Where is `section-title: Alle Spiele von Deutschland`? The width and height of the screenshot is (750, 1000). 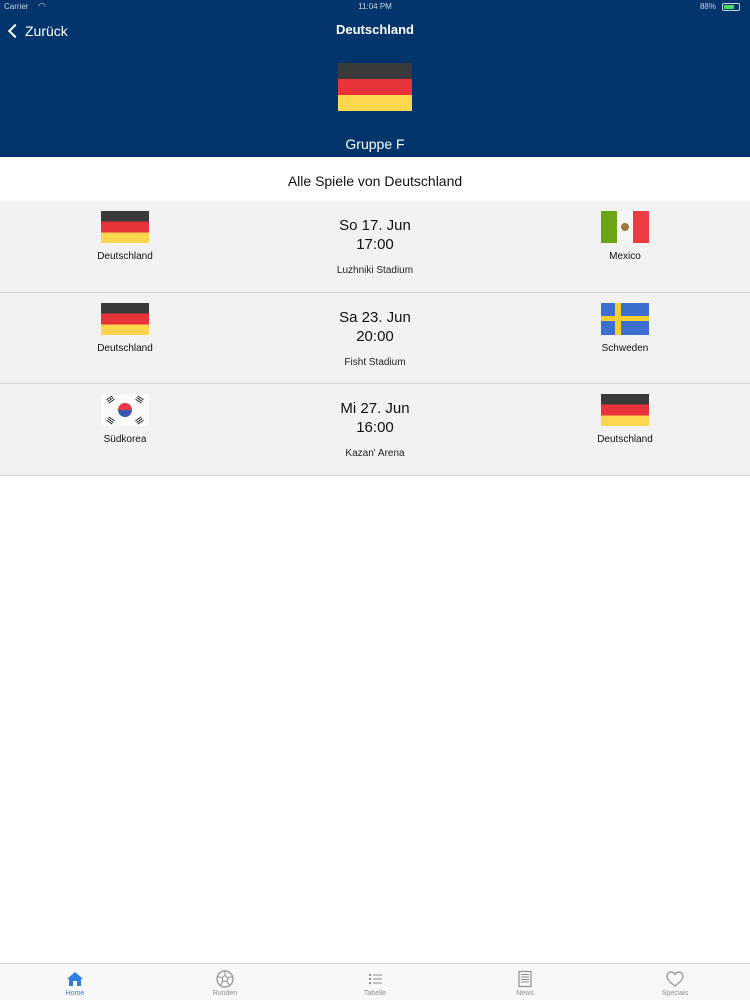
section-title: Alle Spiele von Deutschland is located at coordinates (375, 179).